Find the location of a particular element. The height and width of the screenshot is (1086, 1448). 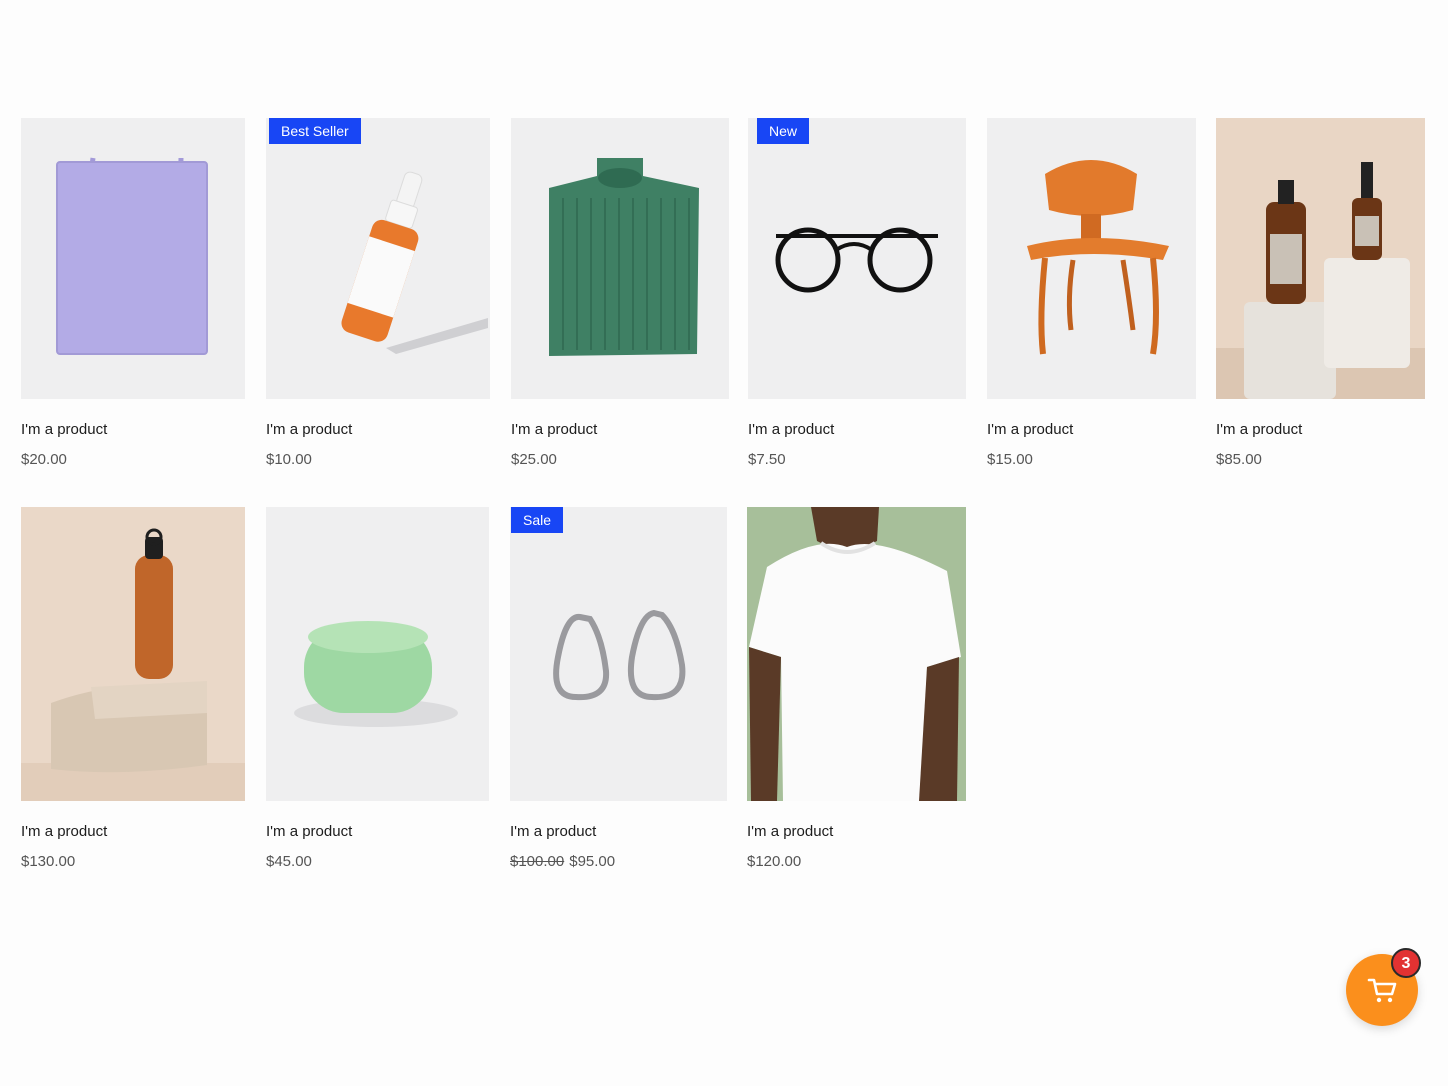

product-card: I'm a product $15.00 is located at coordinates (1091, 293).